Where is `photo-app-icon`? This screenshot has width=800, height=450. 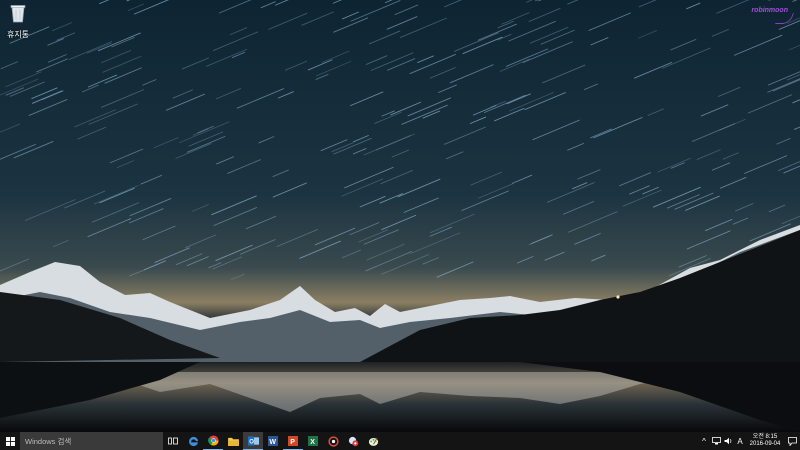 photo-app-icon is located at coordinates (353, 441).